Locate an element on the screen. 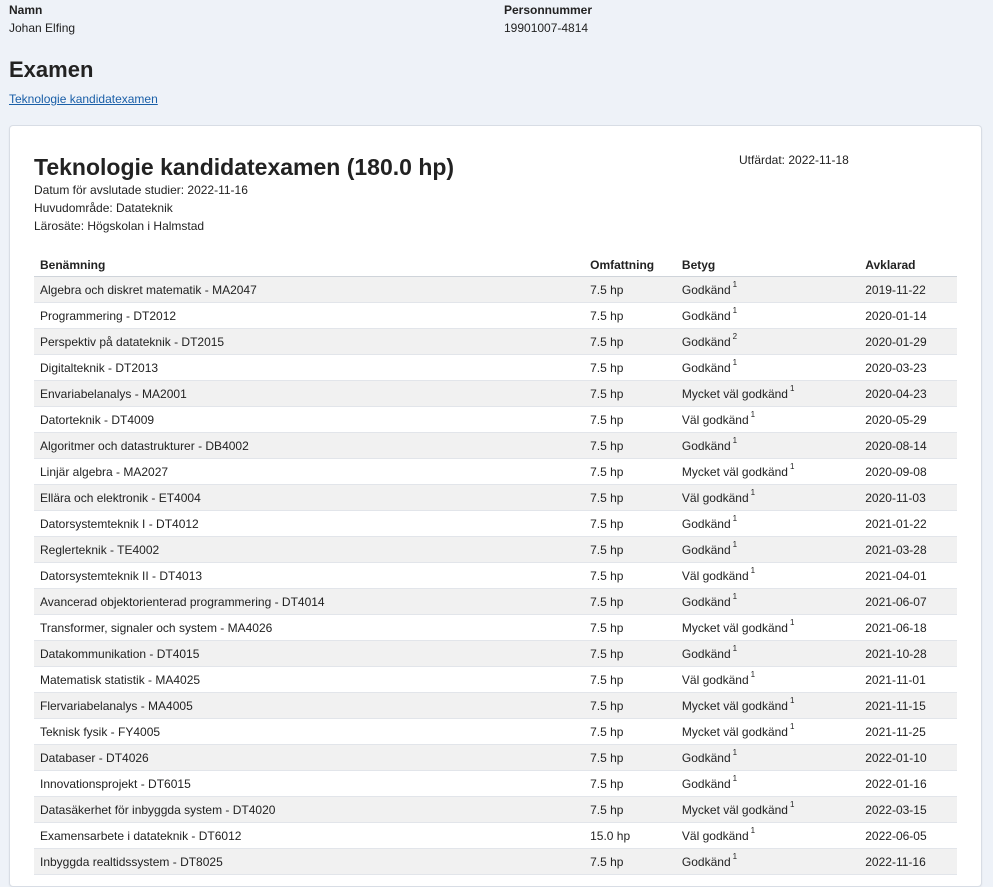 The height and width of the screenshot is (887, 993). course-date: 2022-03-15 is located at coordinates (908, 809).